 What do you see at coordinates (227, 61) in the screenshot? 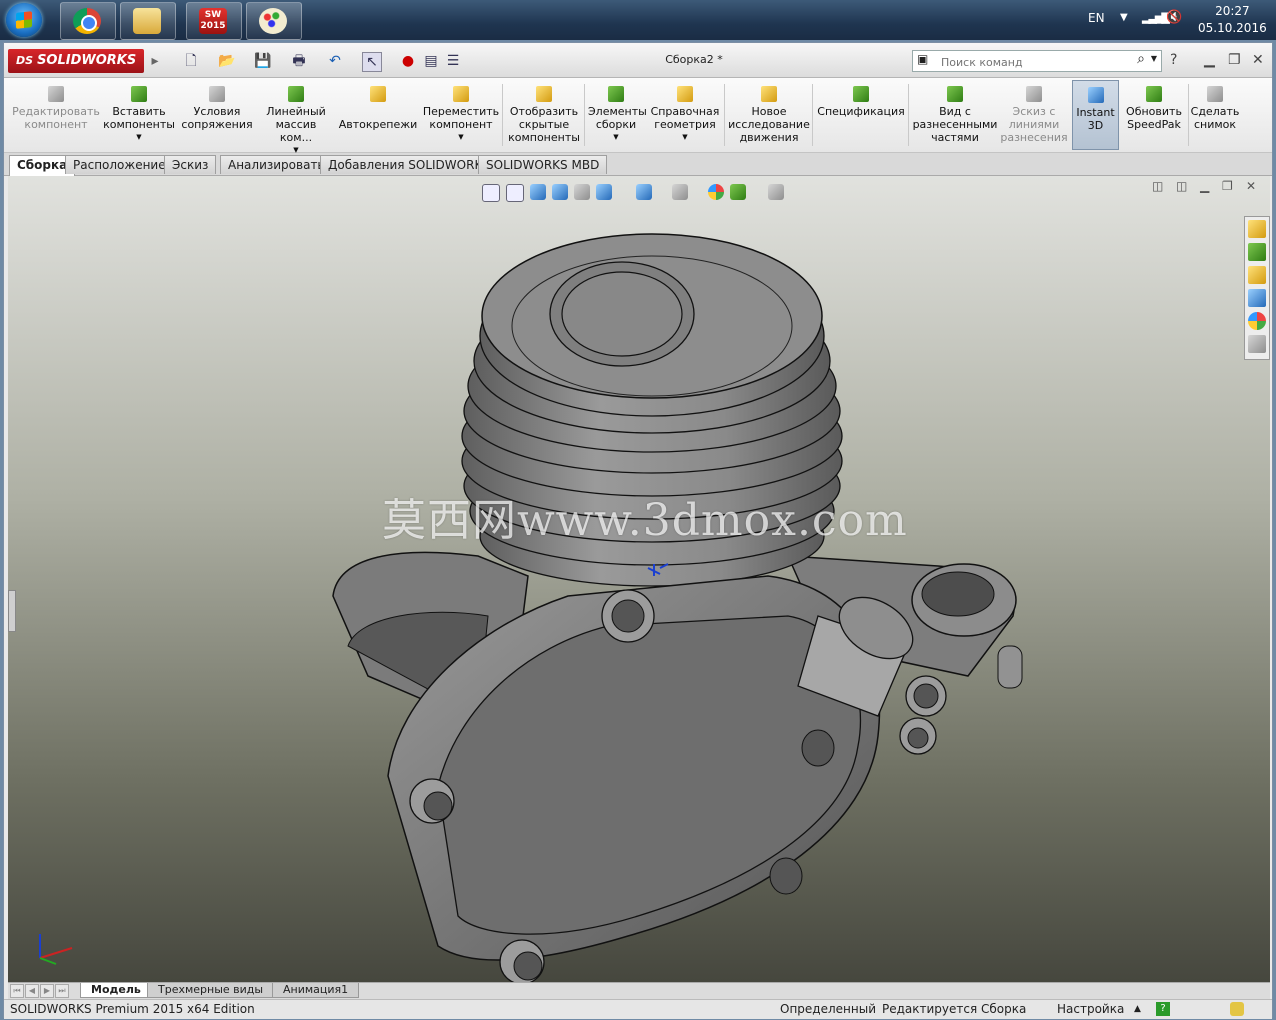
I see `open-folder-icon: 📂` at bounding box center [227, 61].